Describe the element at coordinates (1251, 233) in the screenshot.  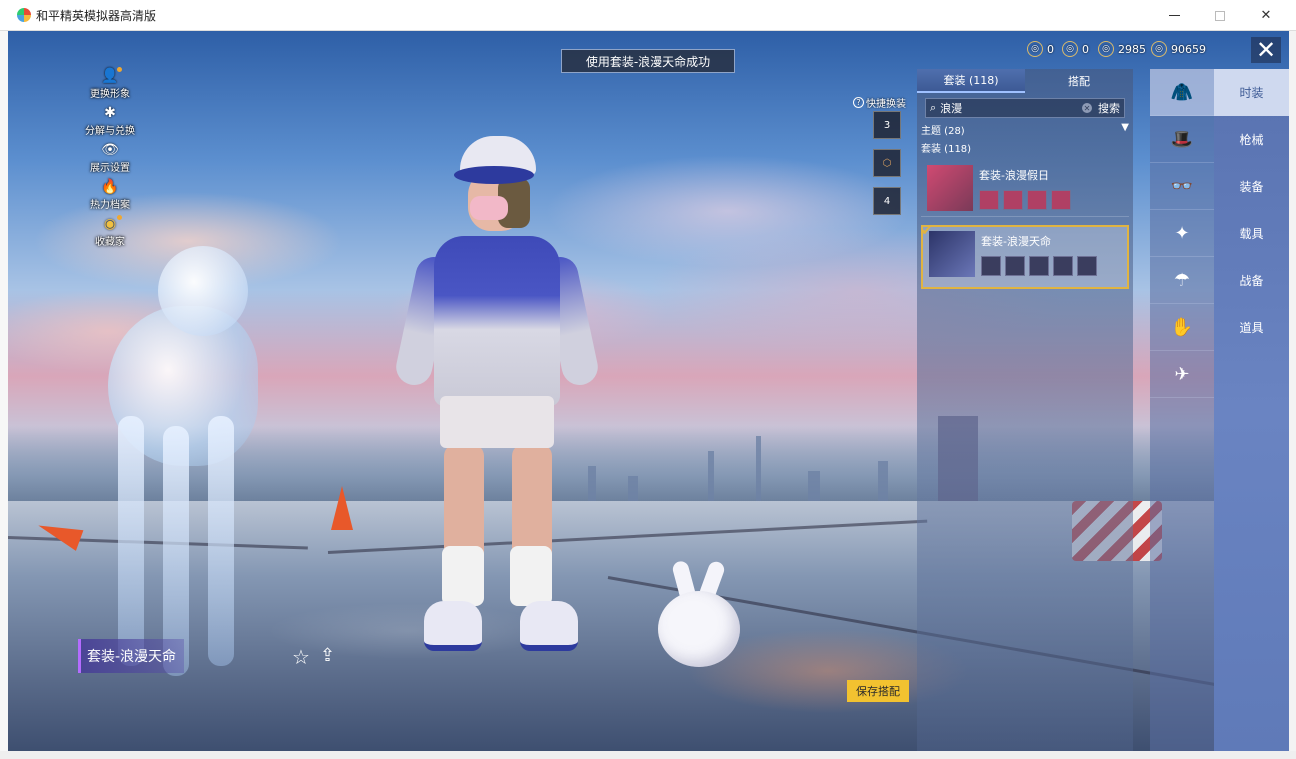
I see `category-vehicles: 载具` at that location.